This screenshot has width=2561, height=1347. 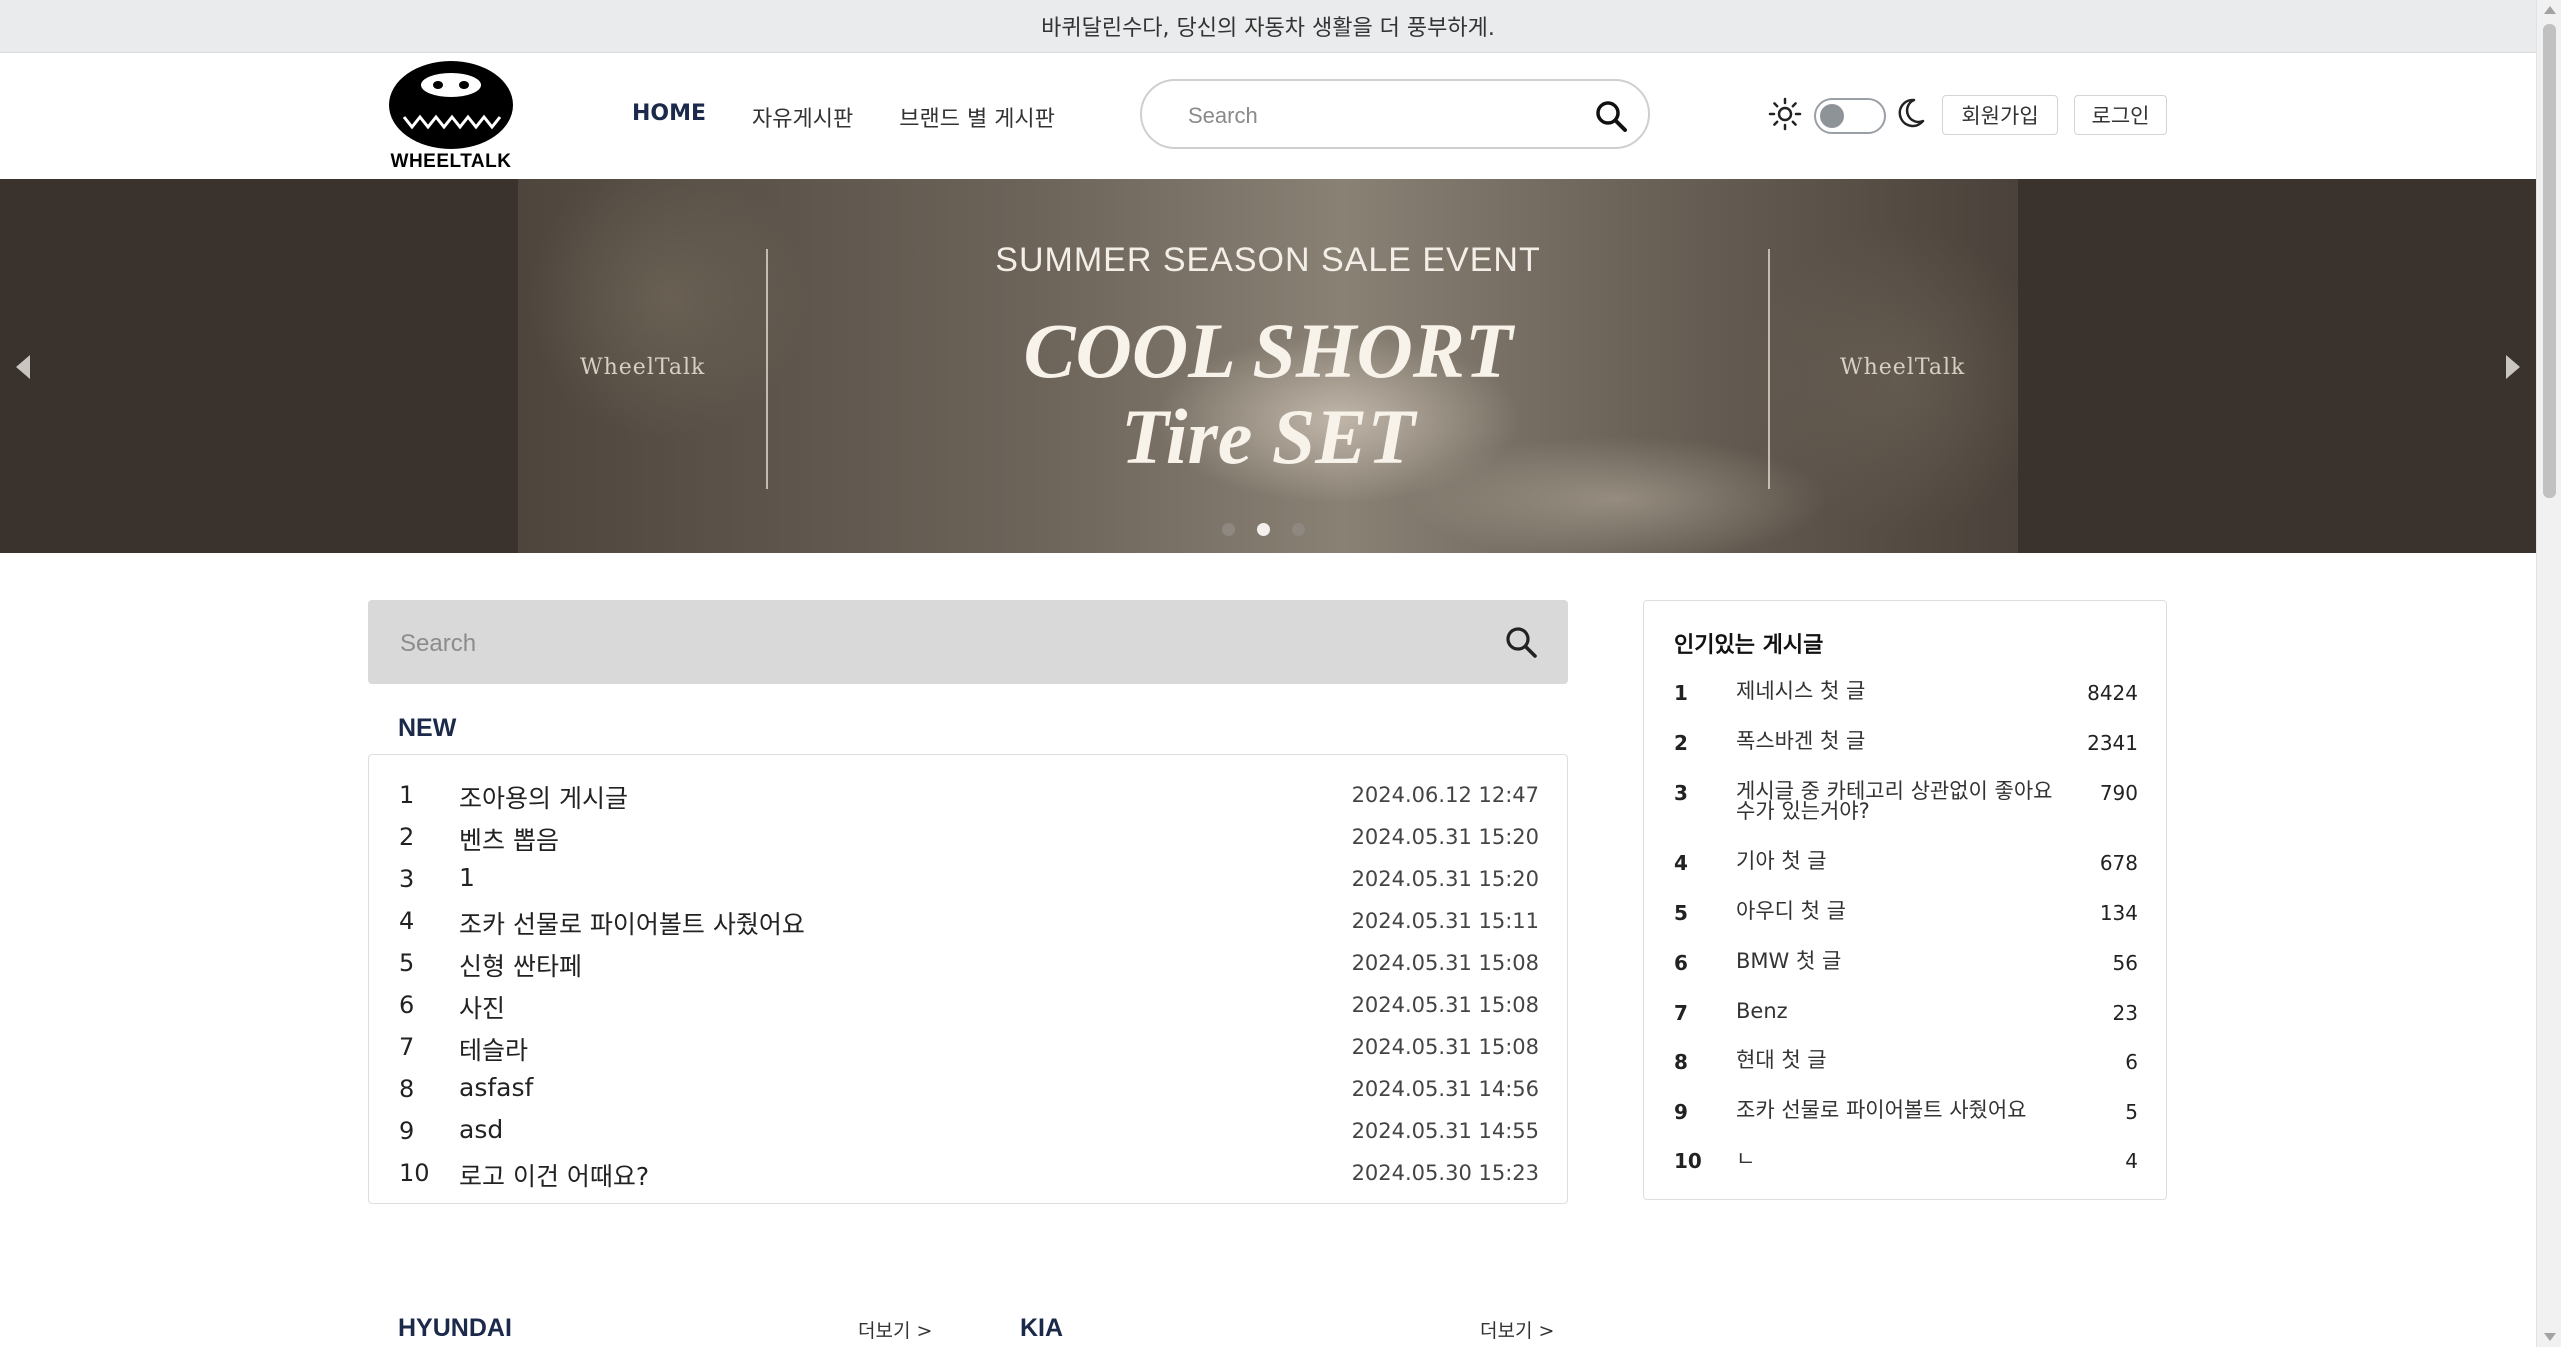 What do you see at coordinates (1445, 1173) in the screenshot?
I see `item-date: 2024.05.30 15:23` at bounding box center [1445, 1173].